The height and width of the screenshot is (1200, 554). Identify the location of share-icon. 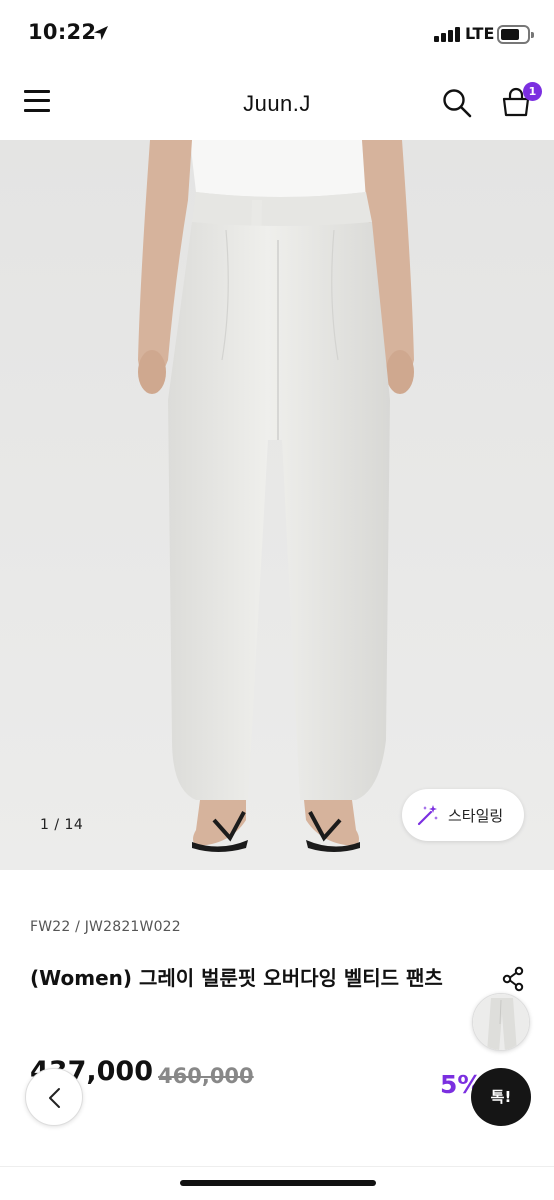
(513, 979).